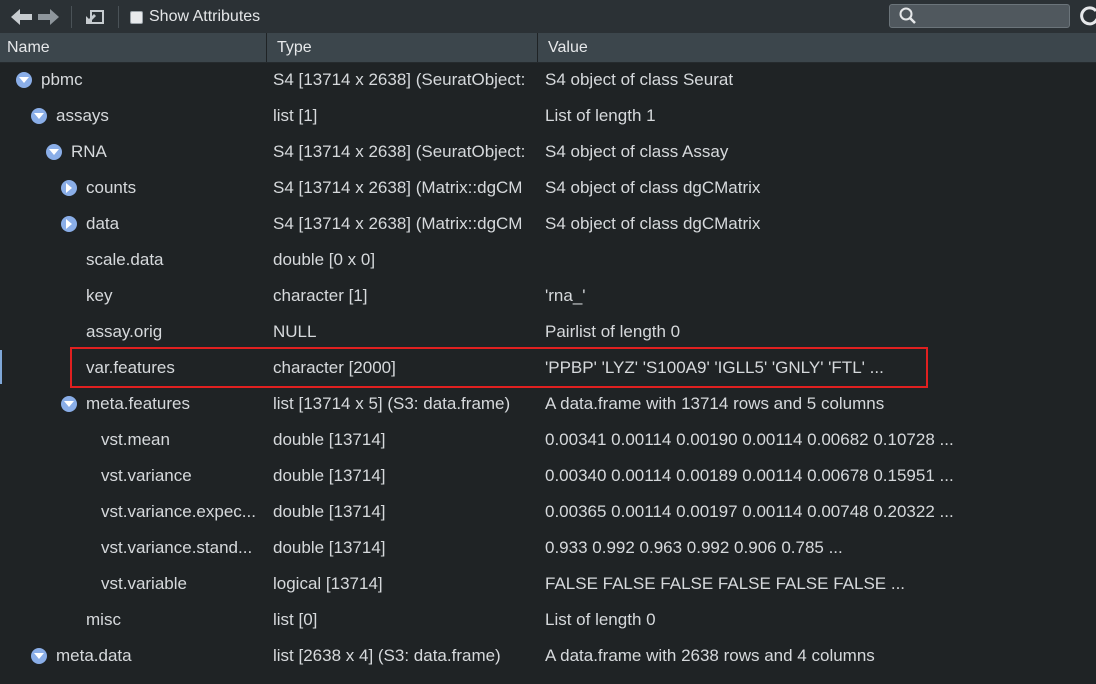  What do you see at coordinates (205, 16) in the screenshot?
I see `show-attributes-label: Show Attributes` at bounding box center [205, 16].